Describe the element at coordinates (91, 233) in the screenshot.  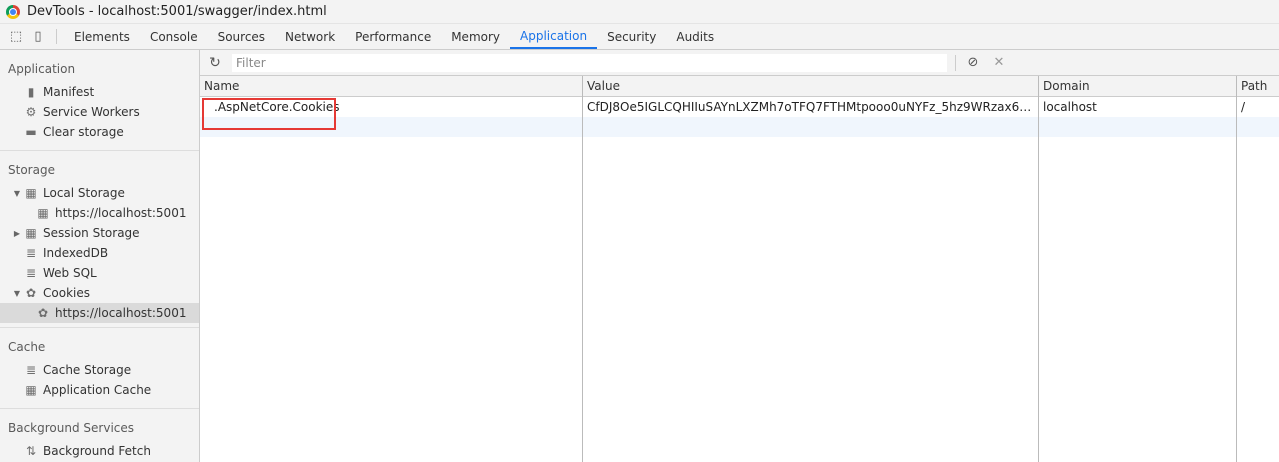
I see `sidebar-item-label: Session Storage` at that location.